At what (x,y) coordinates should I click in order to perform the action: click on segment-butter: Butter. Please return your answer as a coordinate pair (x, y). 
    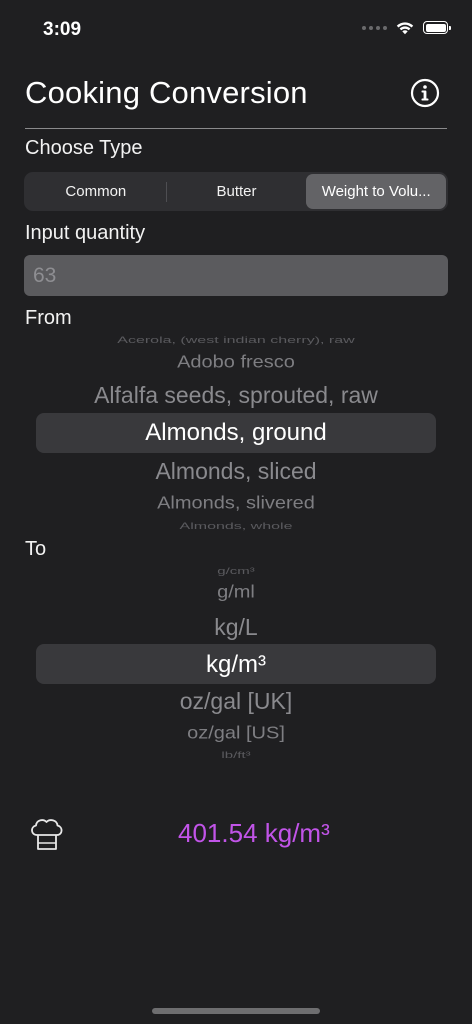
    Looking at the image, I should click on (237, 191).